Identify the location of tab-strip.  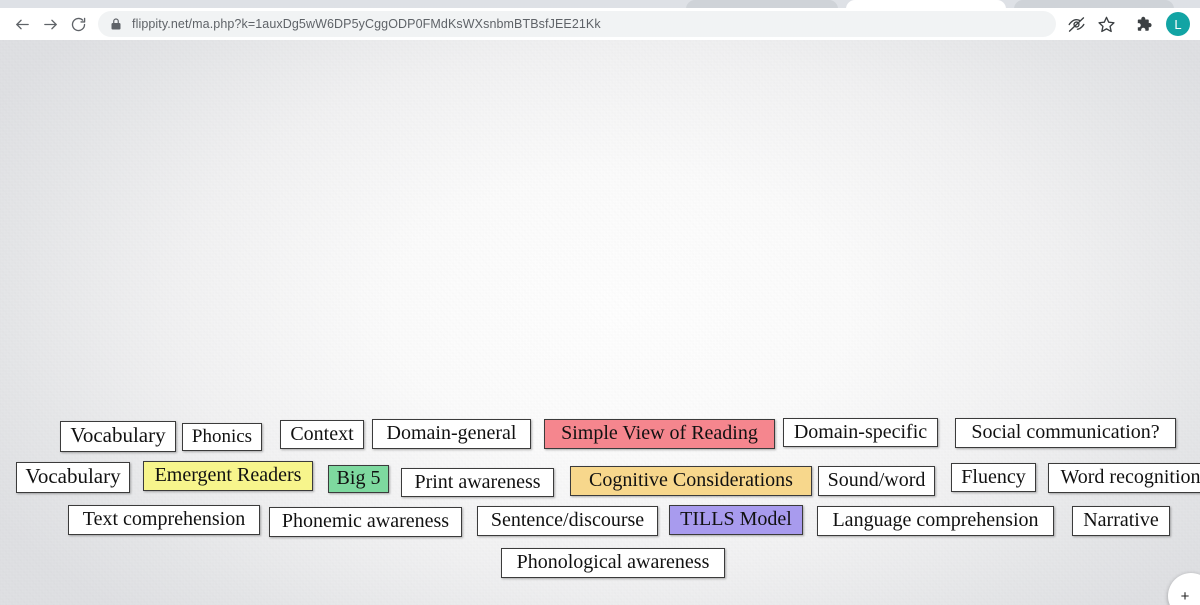
(600, 4).